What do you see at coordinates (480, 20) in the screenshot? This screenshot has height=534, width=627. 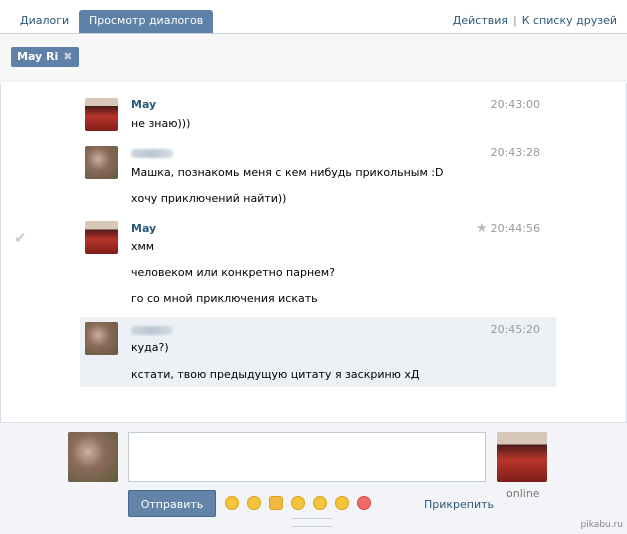 I see `actions-link: Действия` at bounding box center [480, 20].